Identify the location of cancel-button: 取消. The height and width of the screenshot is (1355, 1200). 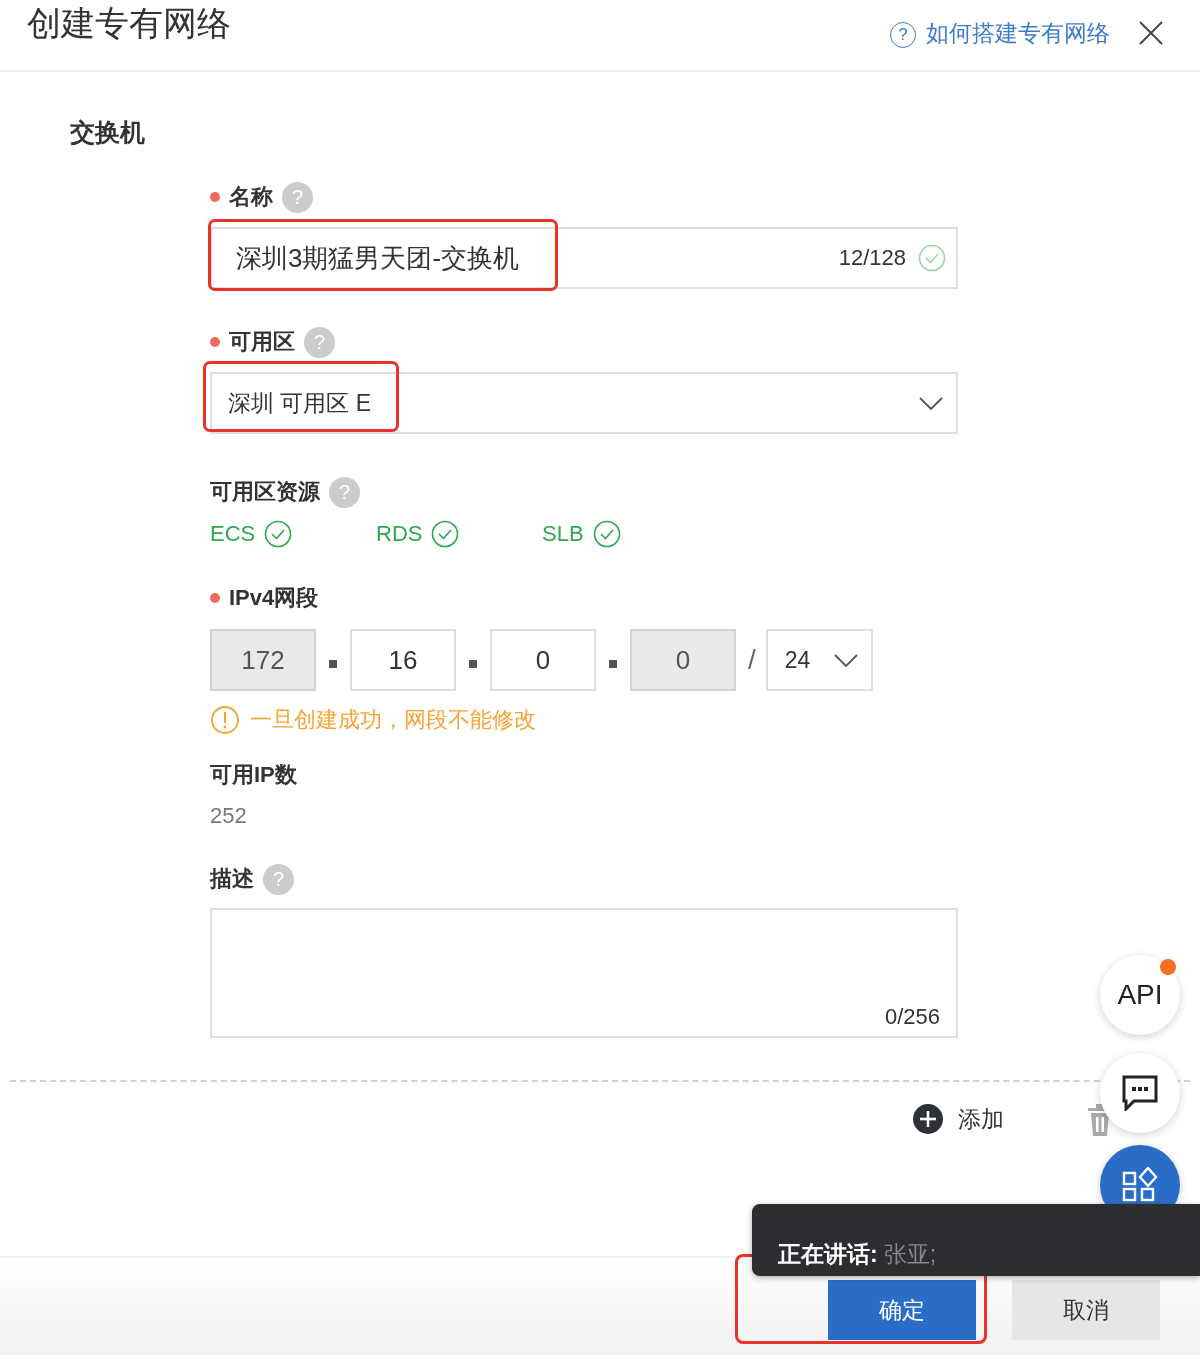
(1086, 1310).